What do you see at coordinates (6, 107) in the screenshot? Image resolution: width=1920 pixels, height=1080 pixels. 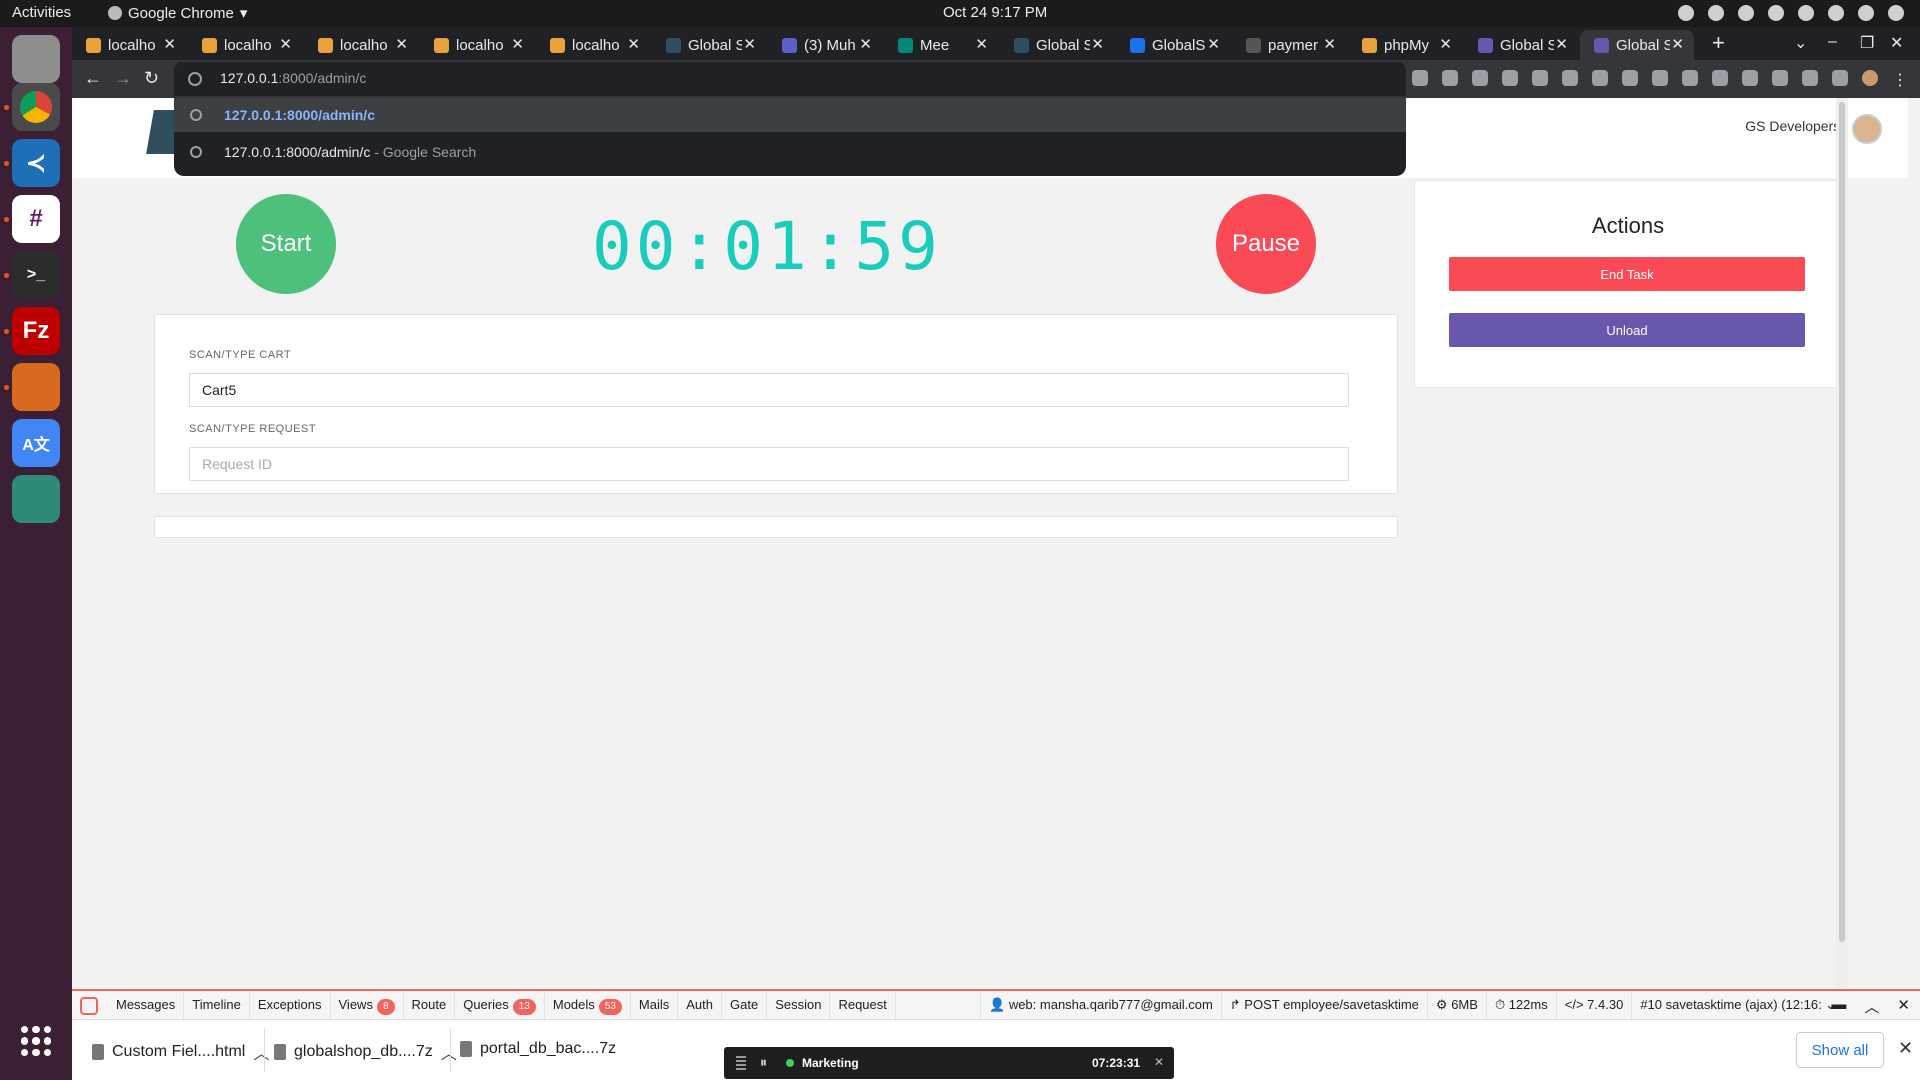 I see `running-indicator` at bounding box center [6, 107].